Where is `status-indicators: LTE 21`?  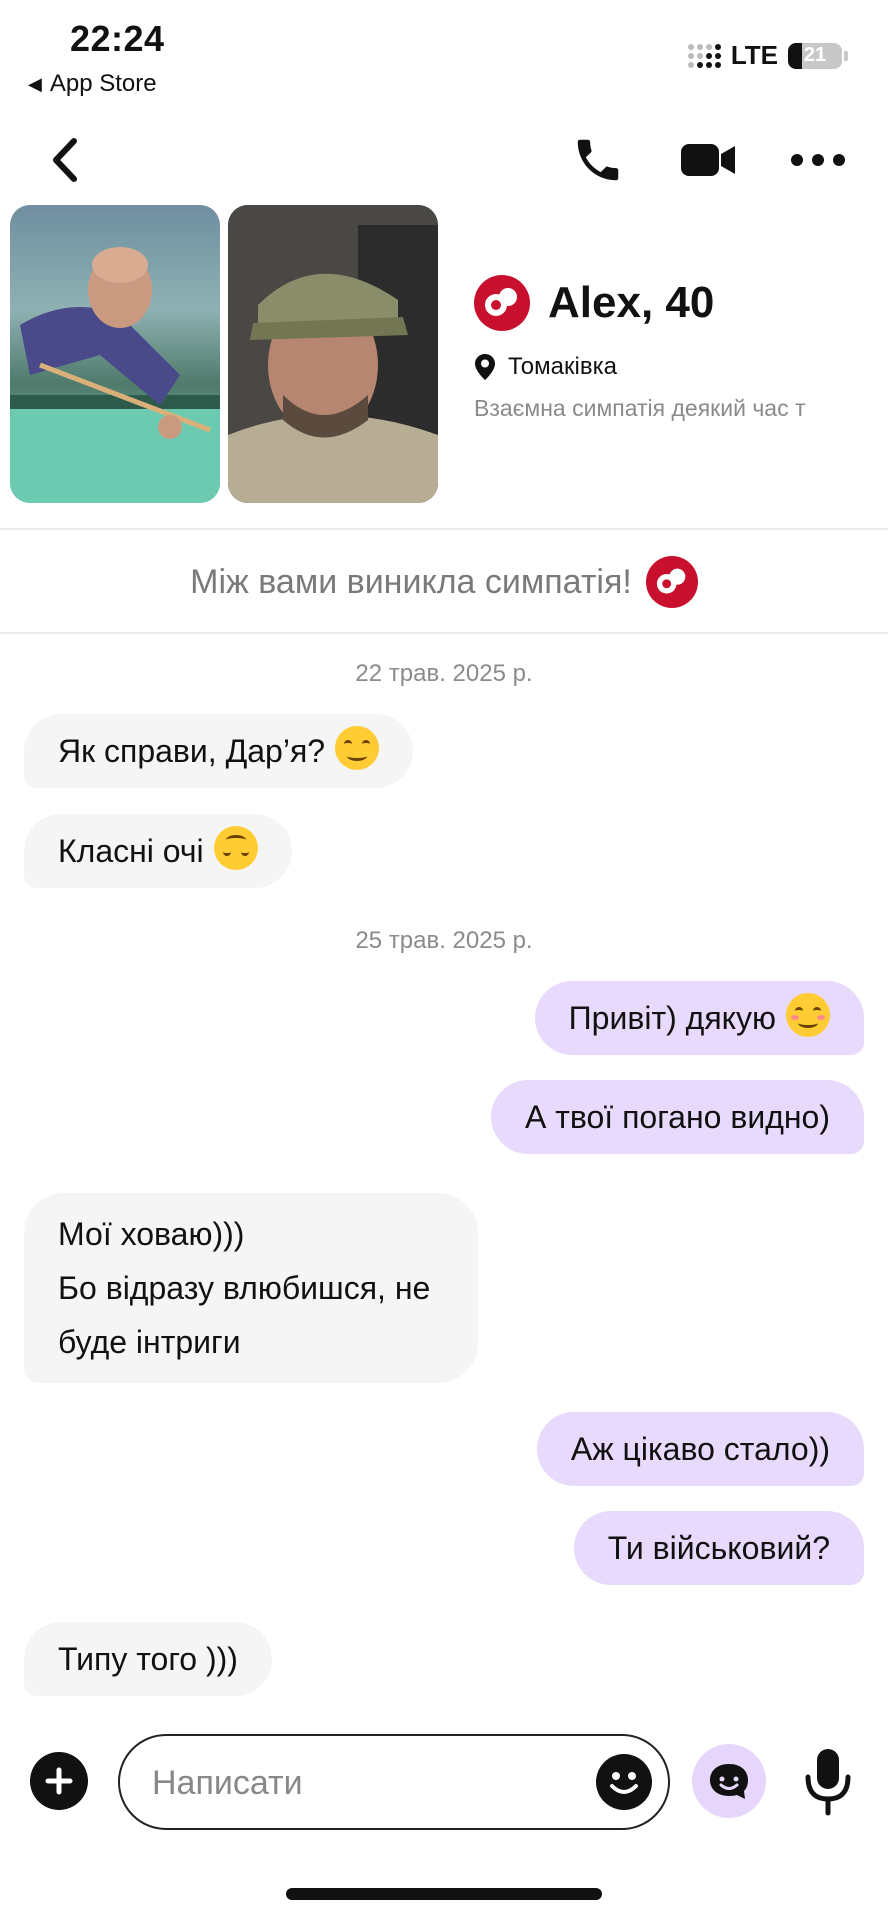 status-indicators: LTE 21 is located at coordinates (767, 55).